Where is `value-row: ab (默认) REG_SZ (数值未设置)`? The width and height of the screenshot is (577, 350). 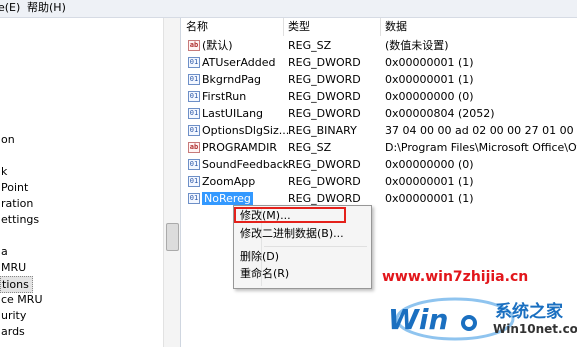 value-row: ab (默认) REG_SZ (数值未设置) is located at coordinates (379, 45).